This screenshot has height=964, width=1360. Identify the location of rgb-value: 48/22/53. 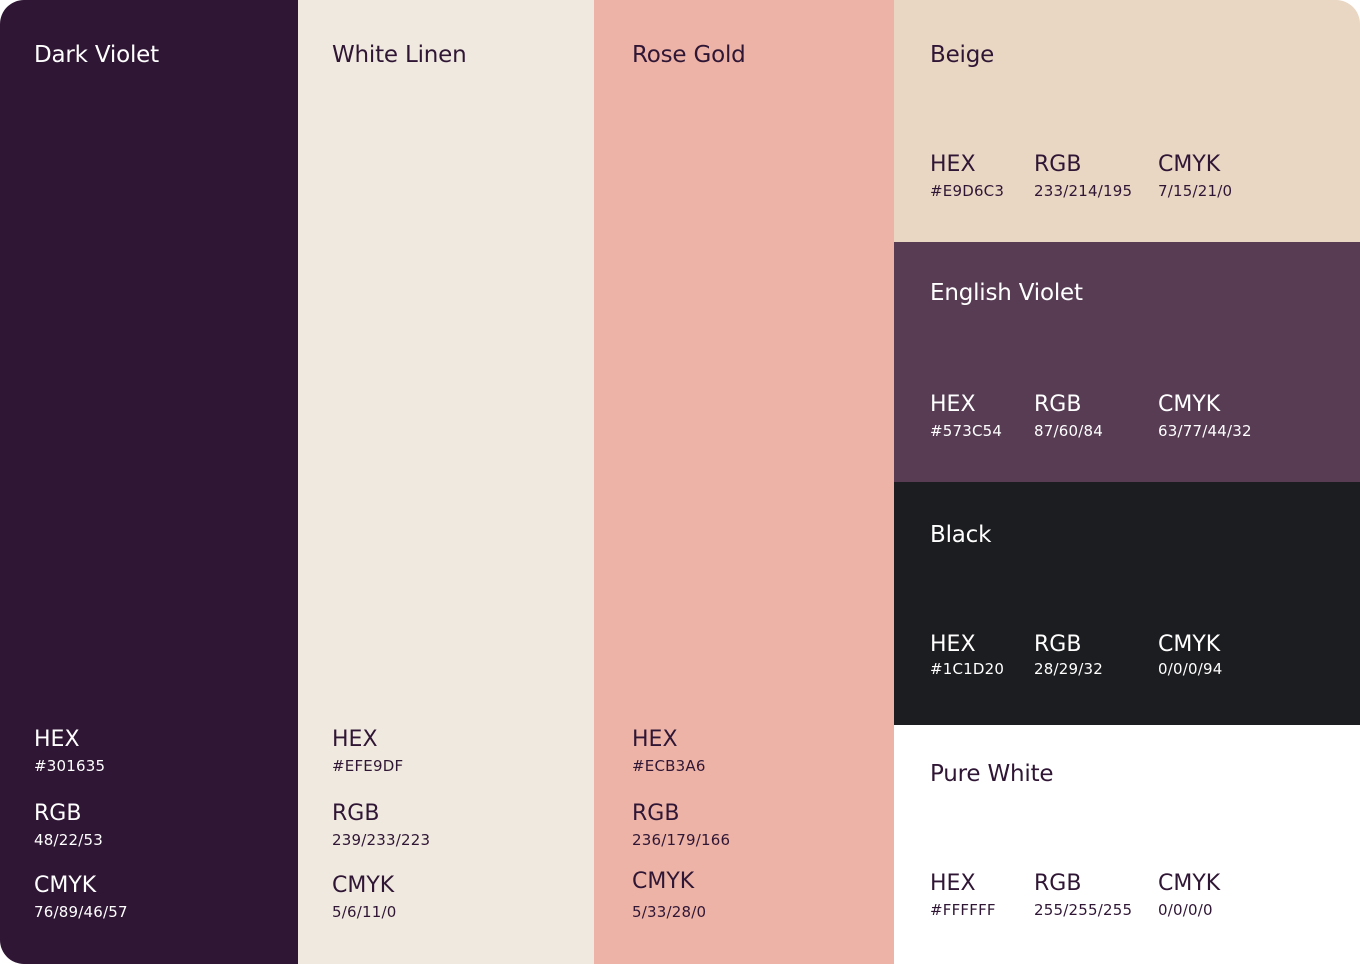
(68, 840).